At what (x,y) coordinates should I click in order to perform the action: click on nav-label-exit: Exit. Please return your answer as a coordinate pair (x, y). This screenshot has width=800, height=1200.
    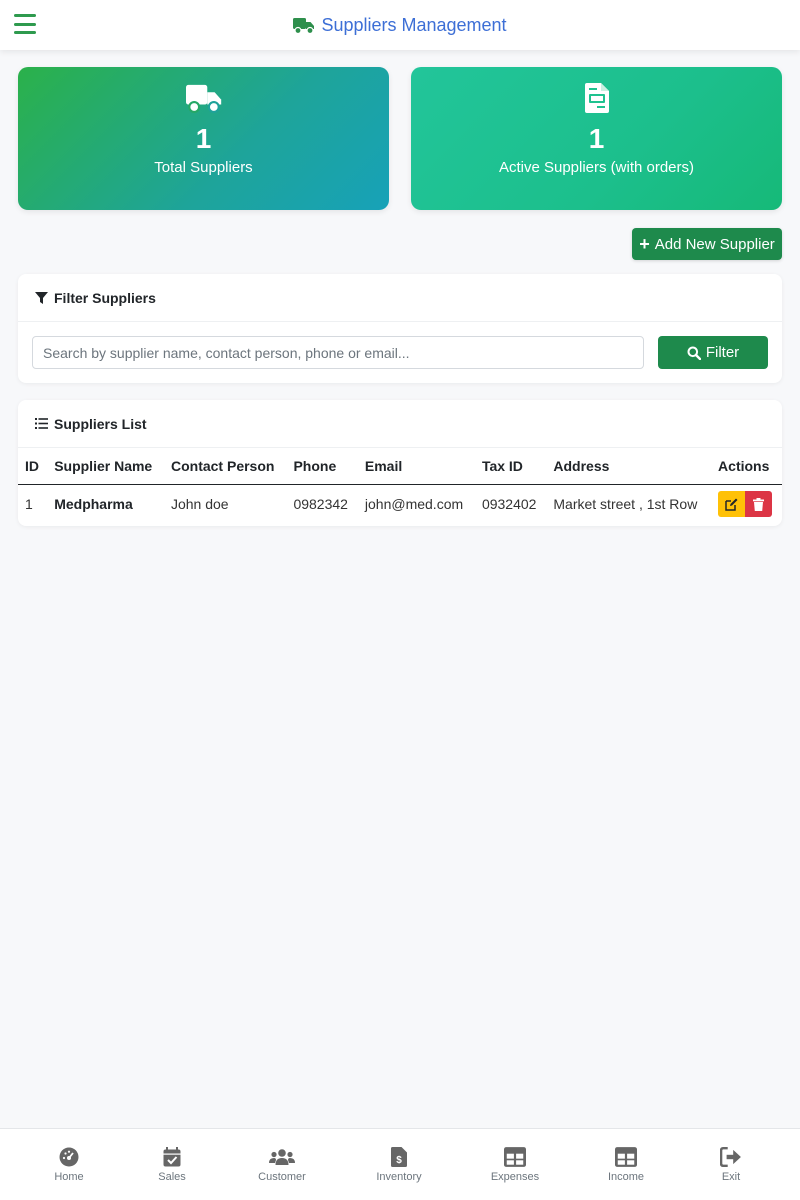
    Looking at the image, I should click on (731, 1177).